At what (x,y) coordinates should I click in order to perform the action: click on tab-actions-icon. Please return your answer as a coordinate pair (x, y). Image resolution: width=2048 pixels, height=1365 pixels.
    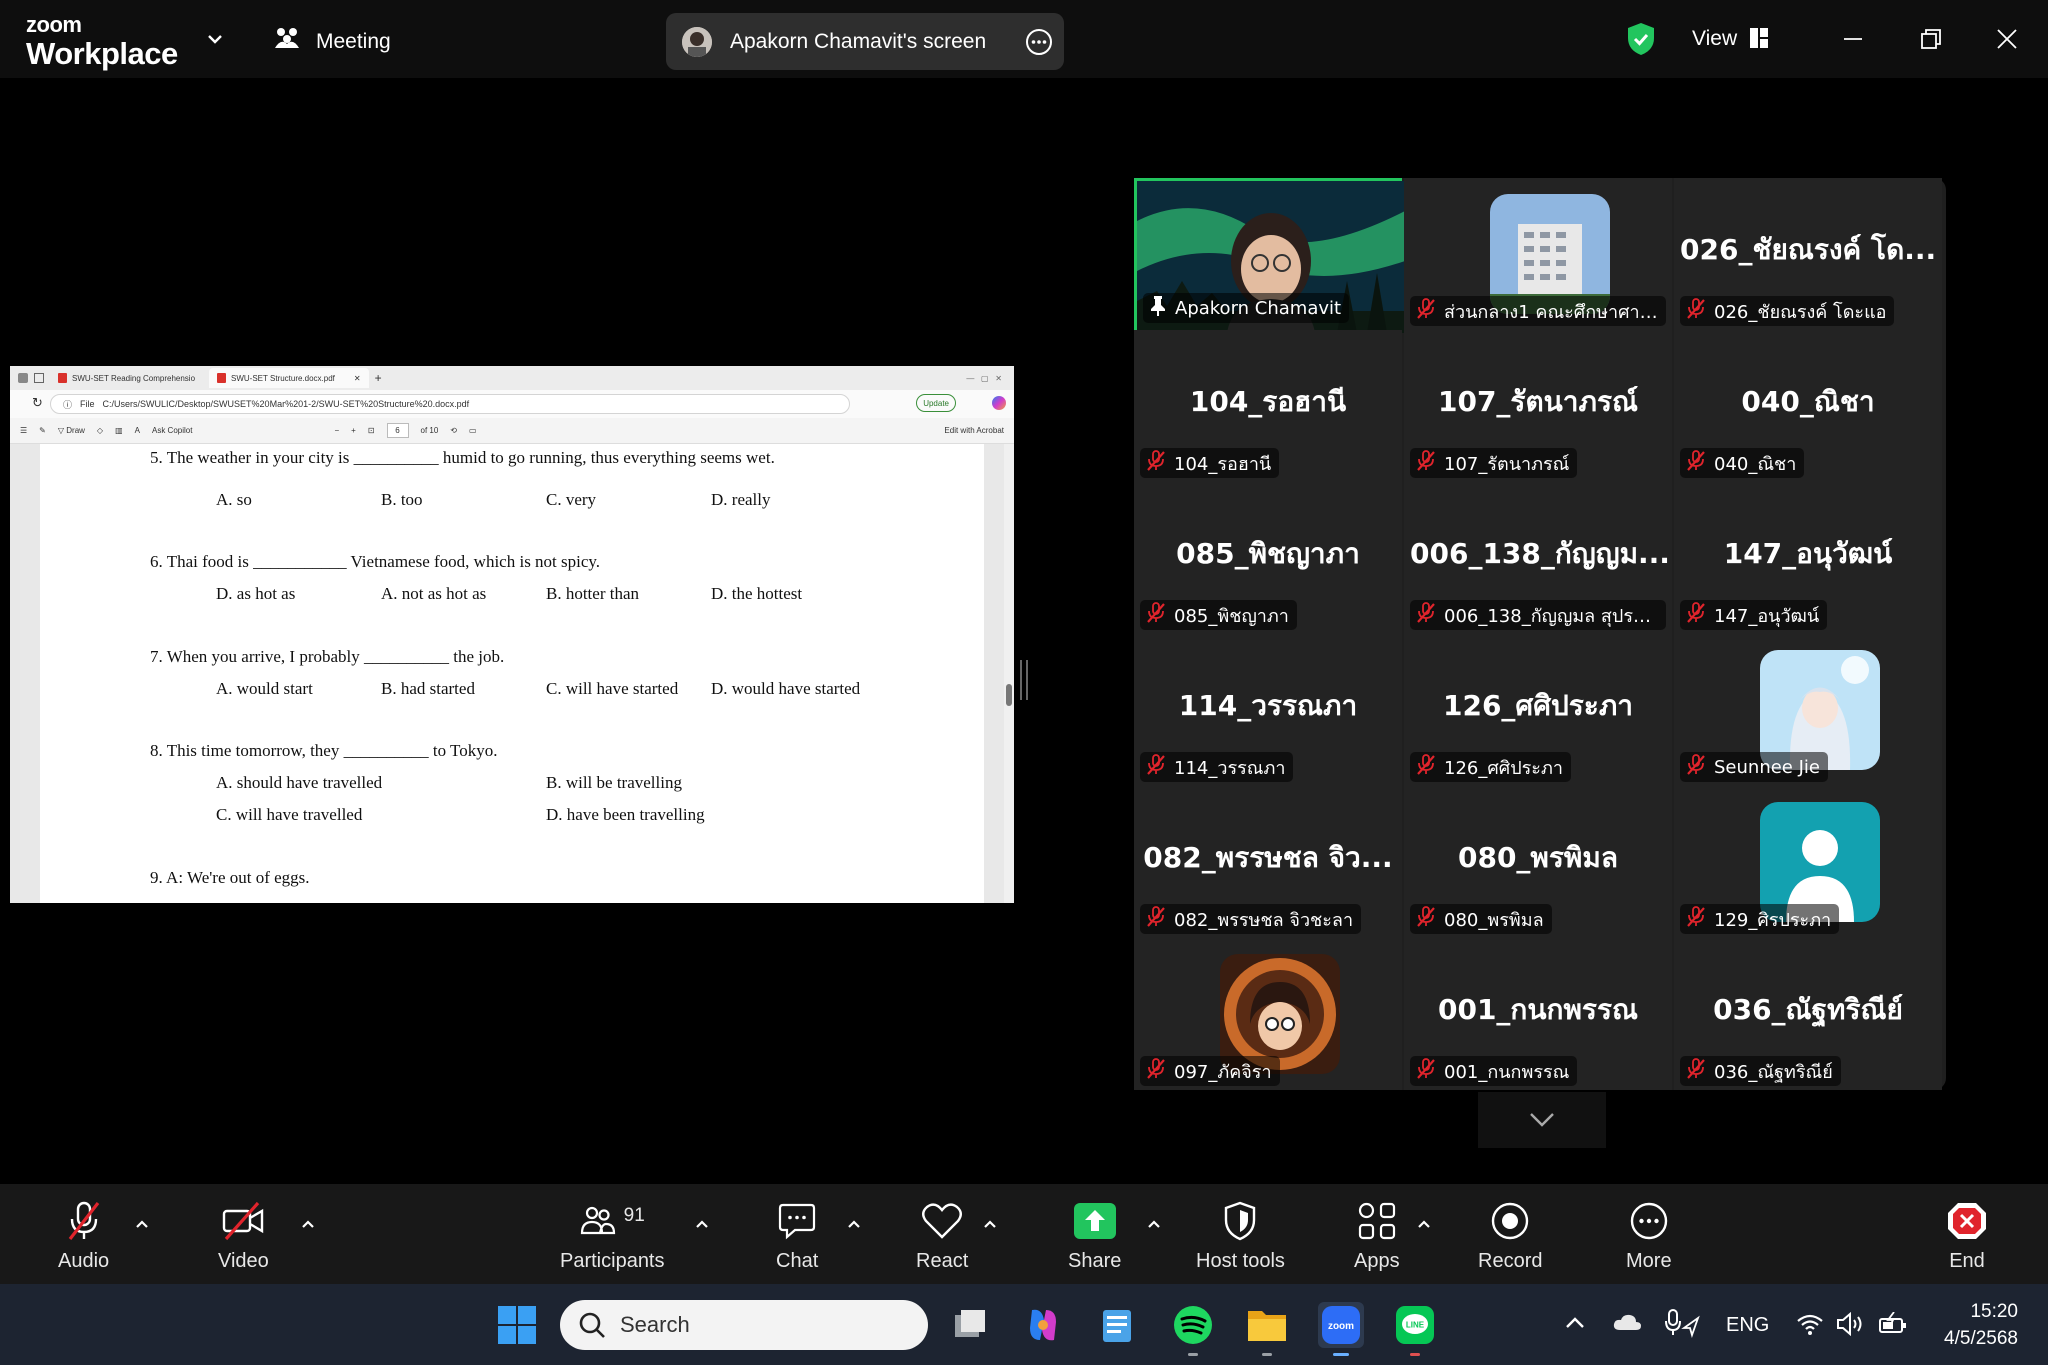
    Looking at the image, I should click on (39, 378).